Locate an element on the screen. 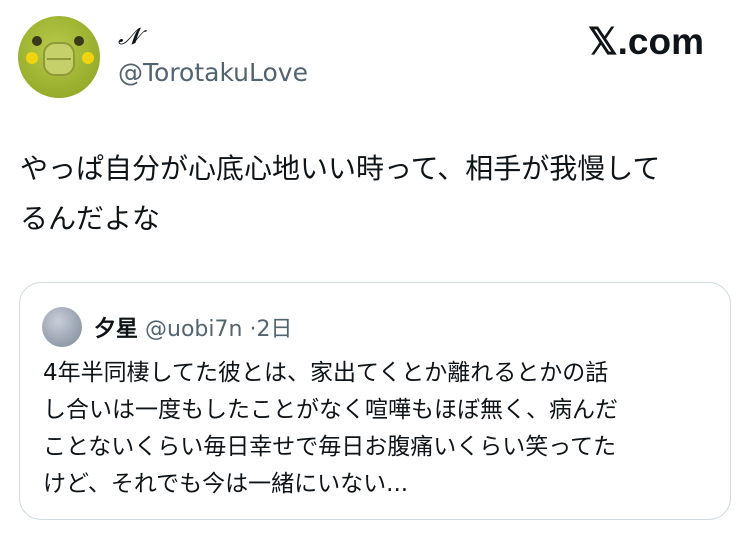 The image size is (750, 544). quoted-text-line: 4年半同棲してた彼とは、家出てくとか離れるとかの話 is located at coordinates (326, 373).